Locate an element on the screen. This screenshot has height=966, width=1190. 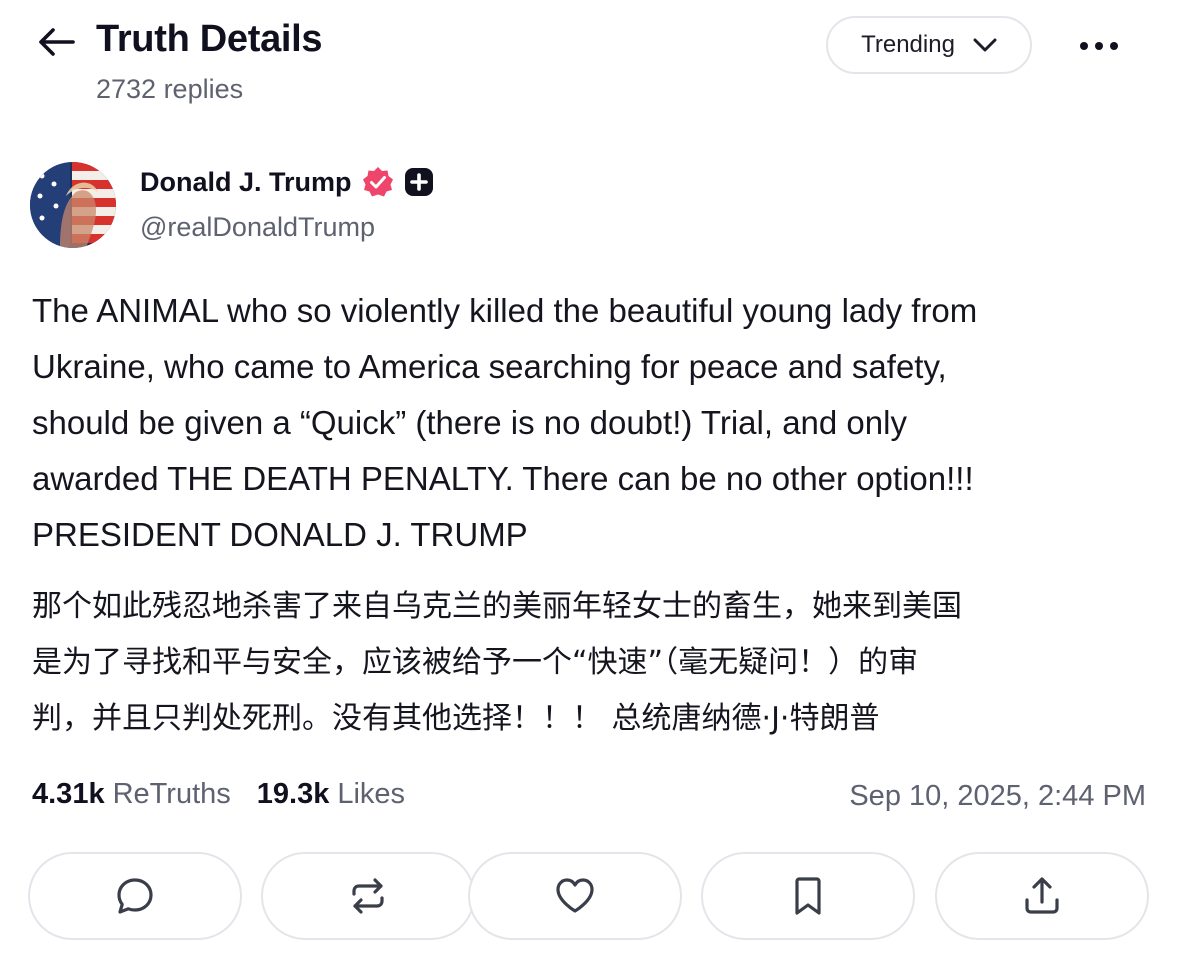
post-author: Donald J. Trump @realDonaldTrump is located at coordinates (380, 206).